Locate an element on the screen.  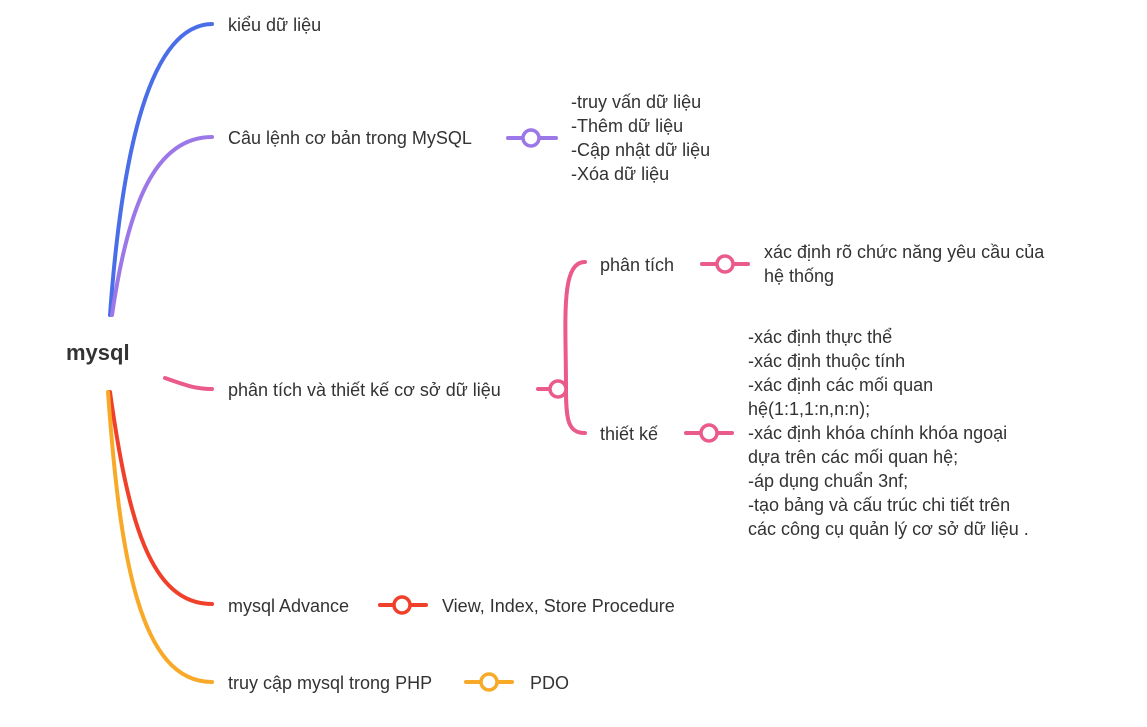
detail-line: -Cập nhật dữ liệu is located at coordinates (641, 150).